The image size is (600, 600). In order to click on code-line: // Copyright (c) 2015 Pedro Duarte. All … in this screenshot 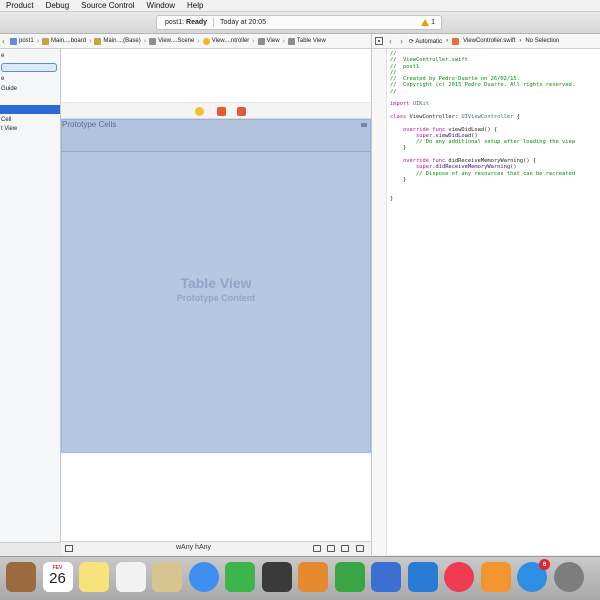, I will do `click(482, 85)`.